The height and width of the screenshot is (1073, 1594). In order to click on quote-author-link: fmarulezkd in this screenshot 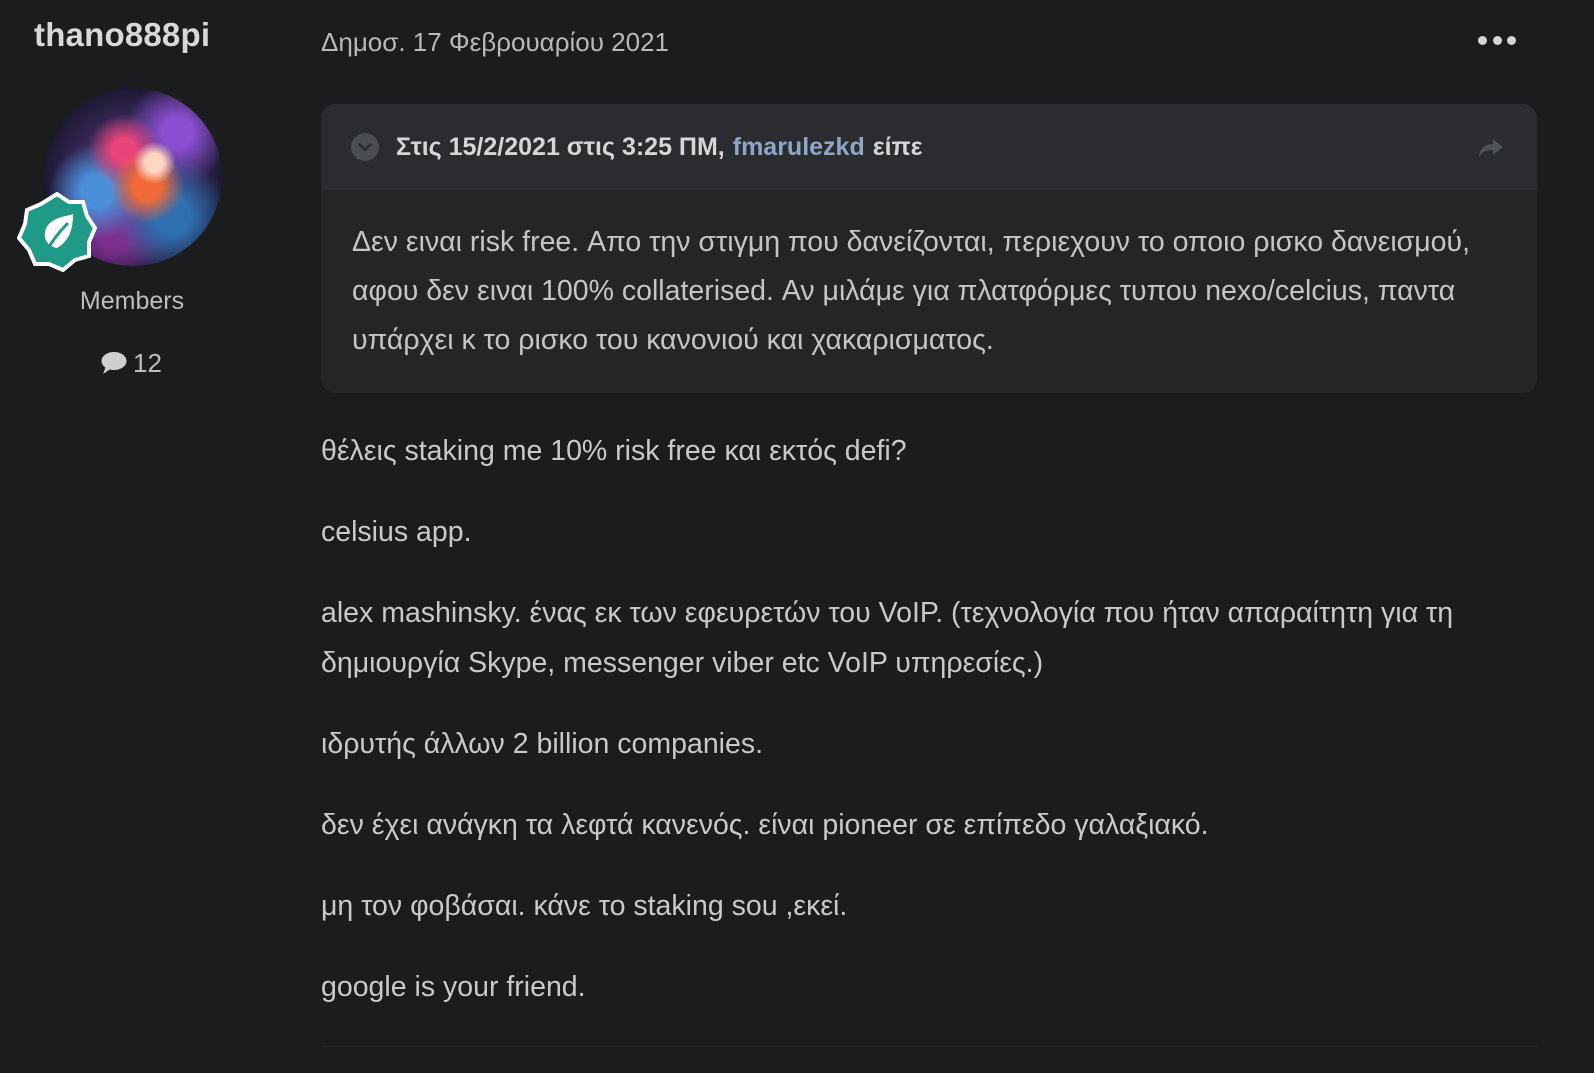, I will do `click(799, 147)`.